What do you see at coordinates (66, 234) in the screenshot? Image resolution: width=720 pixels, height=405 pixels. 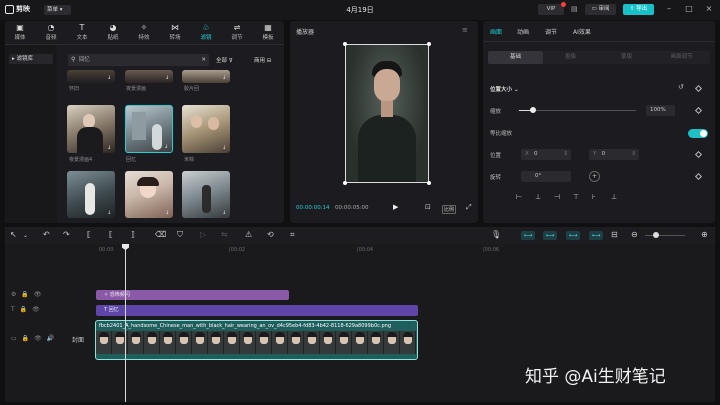 I see `redo-icon: ↷` at bounding box center [66, 234].